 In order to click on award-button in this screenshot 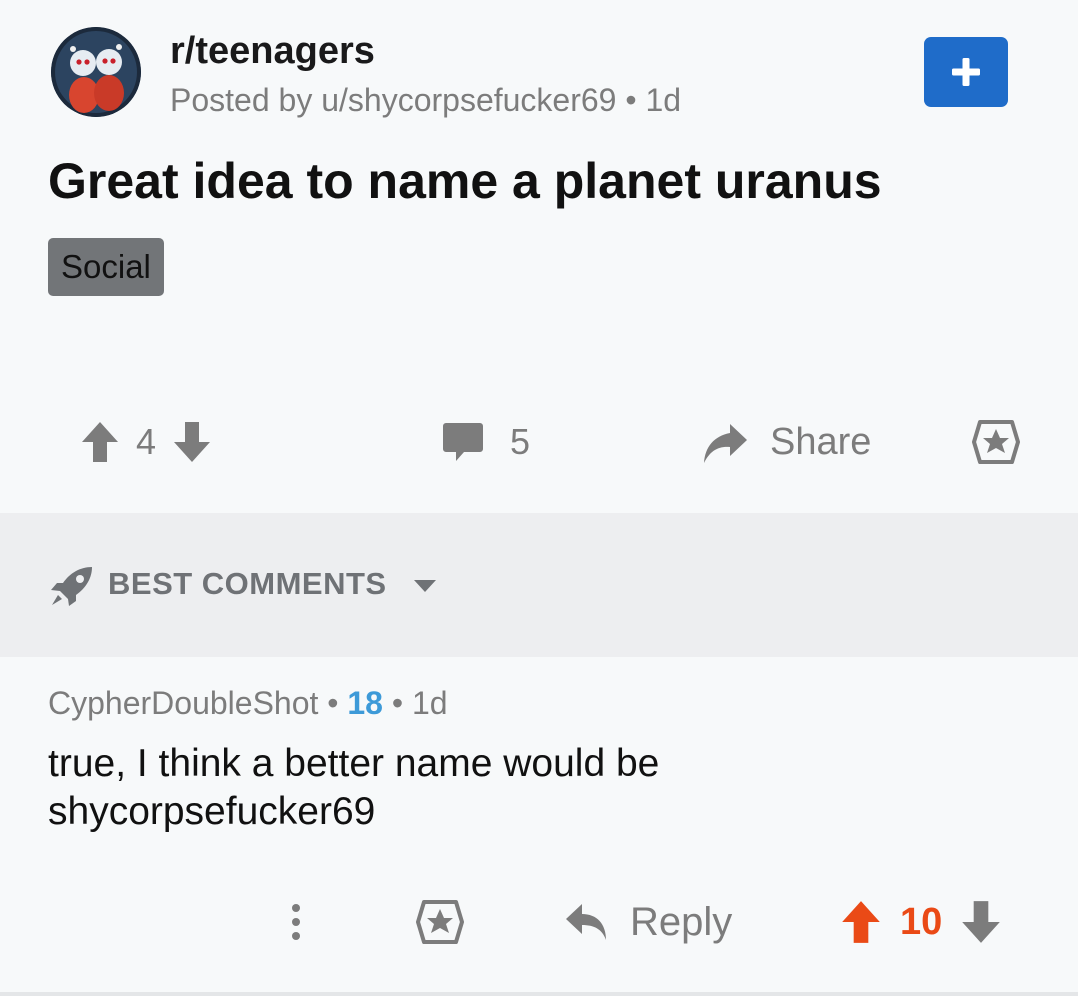, I will do `click(996, 442)`.